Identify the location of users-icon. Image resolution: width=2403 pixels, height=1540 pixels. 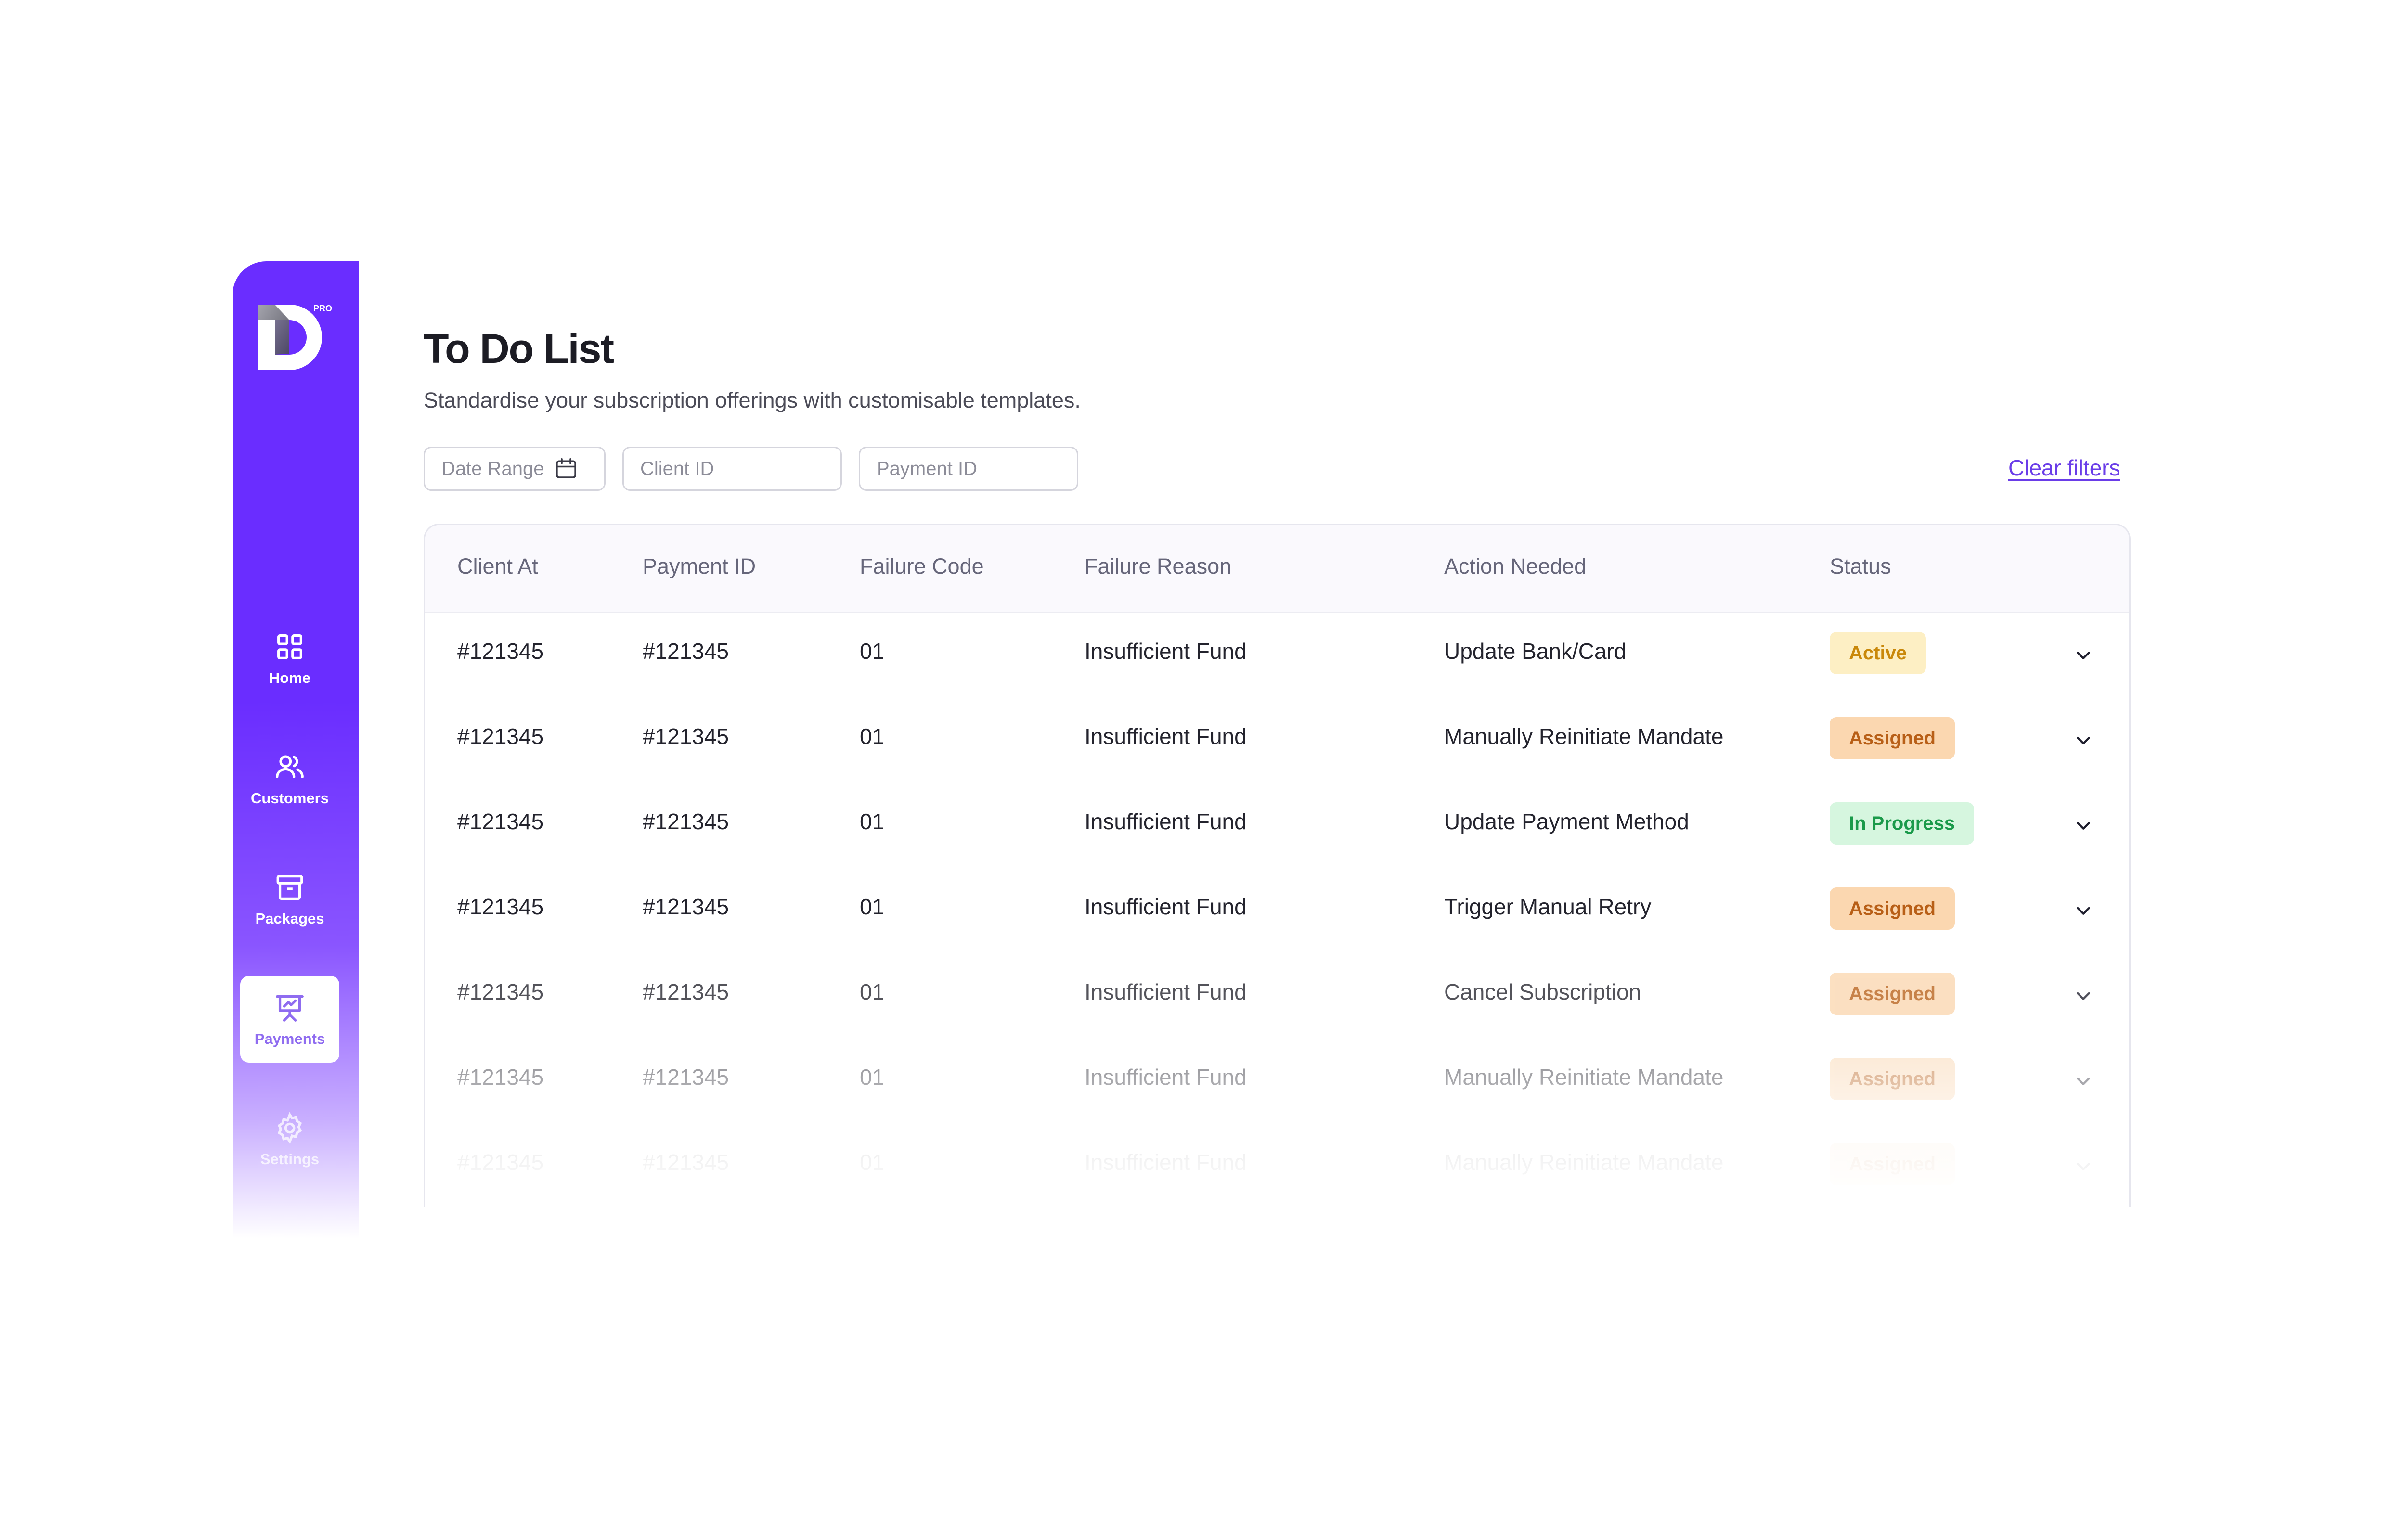
(290, 767).